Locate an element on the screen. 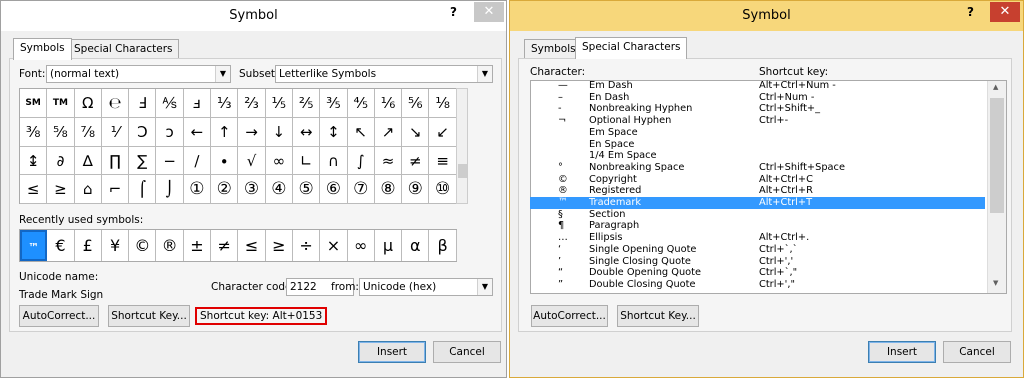  recent-symbol-cell: ± is located at coordinates (198, 245).